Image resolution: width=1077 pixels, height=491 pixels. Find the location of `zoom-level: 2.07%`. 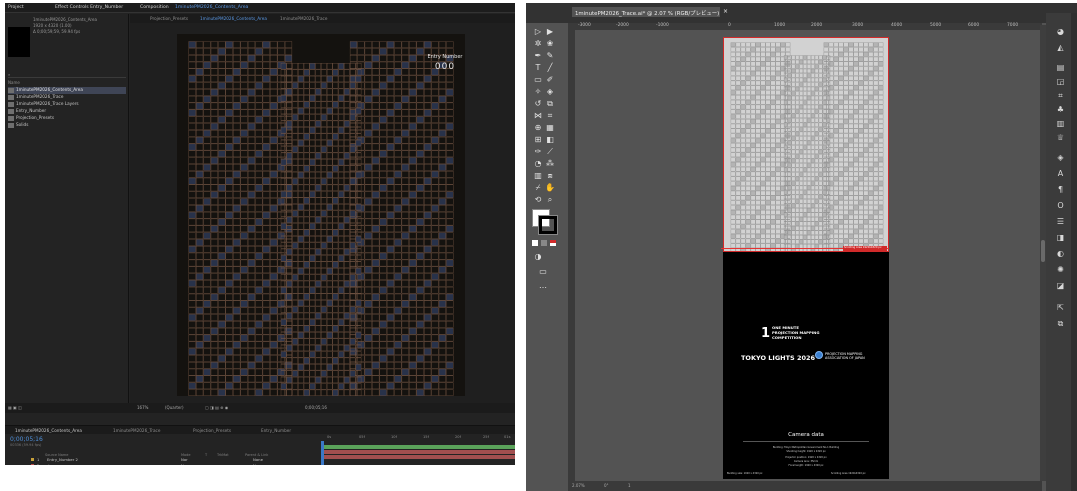

zoom-level: 2.07% is located at coordinates (578, 485).